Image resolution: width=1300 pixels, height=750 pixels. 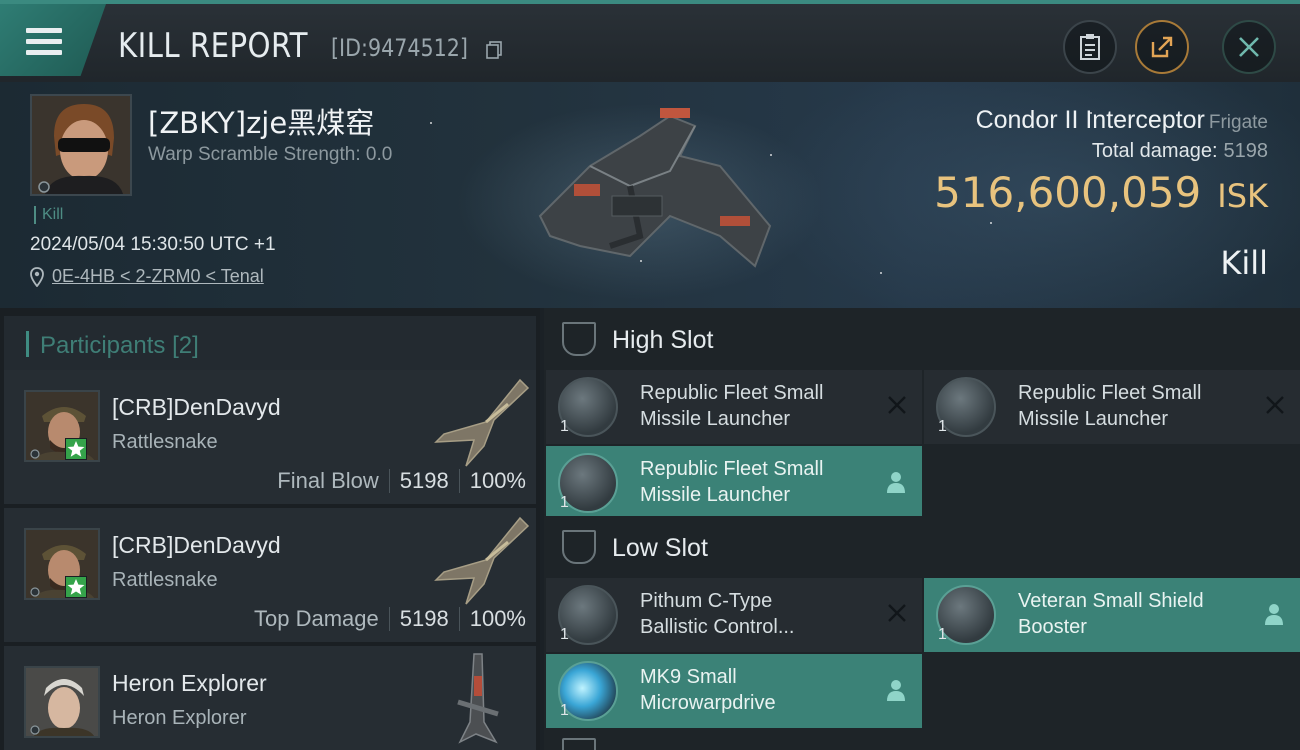 I want to click on participant-name: Heron Explorer, so click(x=189, y=683).